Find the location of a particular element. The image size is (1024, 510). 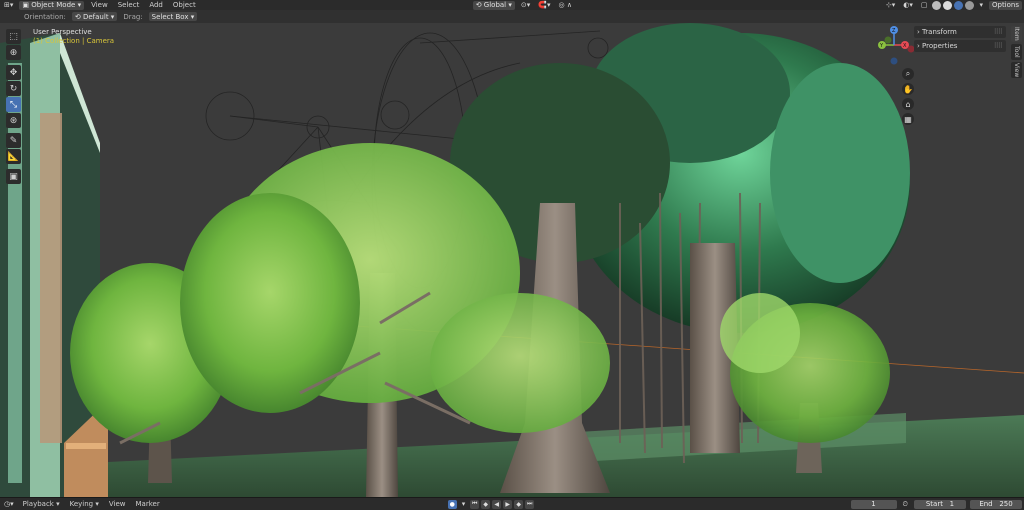

properties-panel-label: Properties is located at coordinates (940, 46).